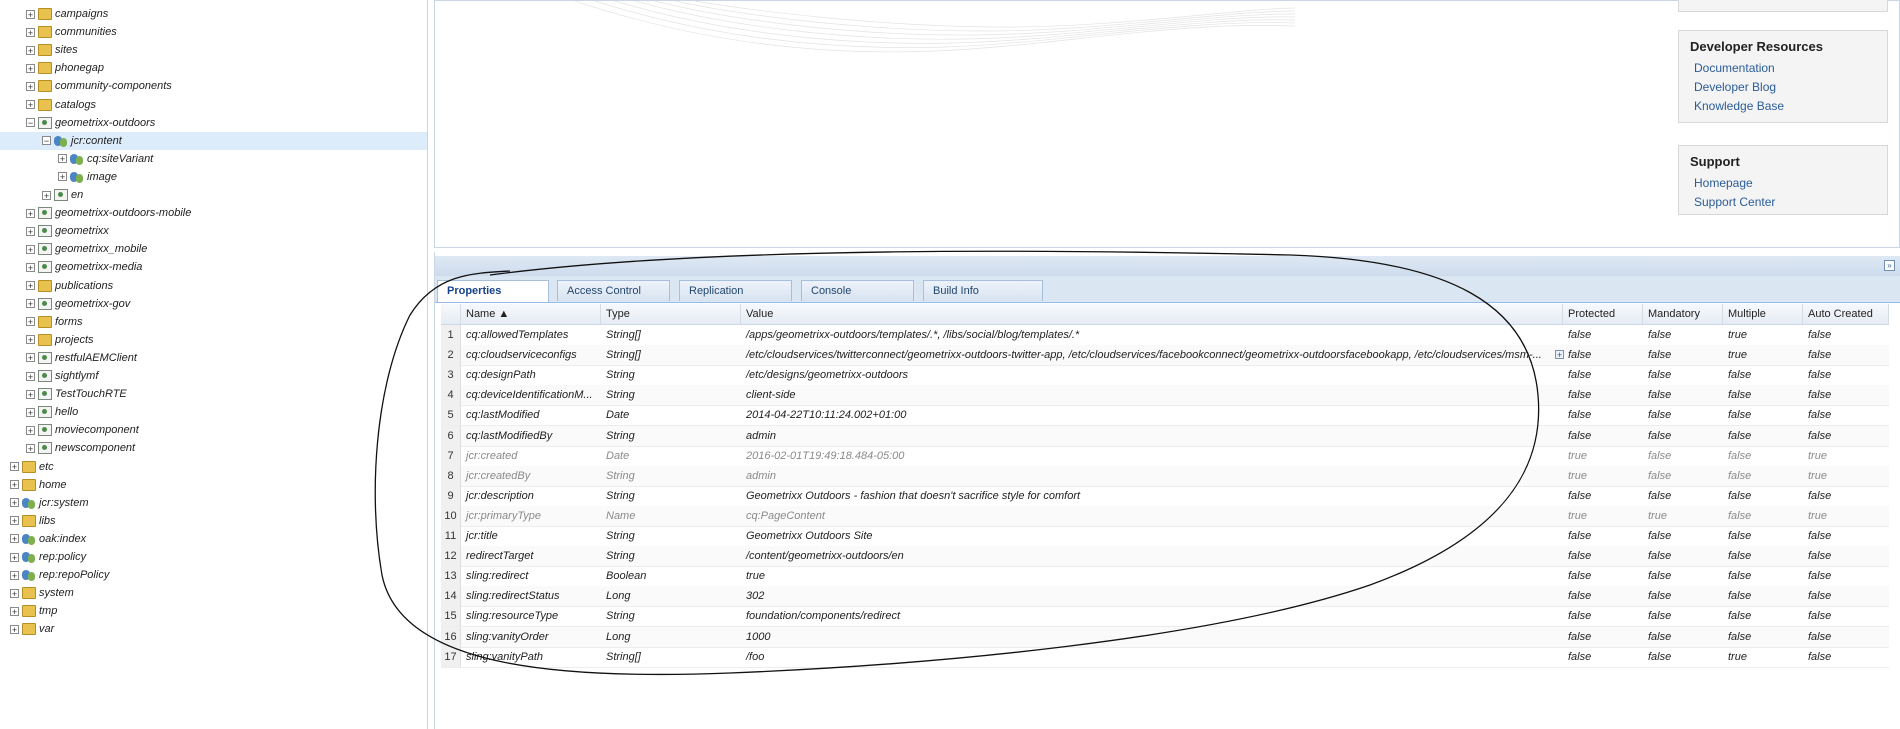 The height and width of the screenshot is (729, 1900). Describe the element at coordinates (38, 485) in the screenshot. I see `tree-node: + home` at that location.